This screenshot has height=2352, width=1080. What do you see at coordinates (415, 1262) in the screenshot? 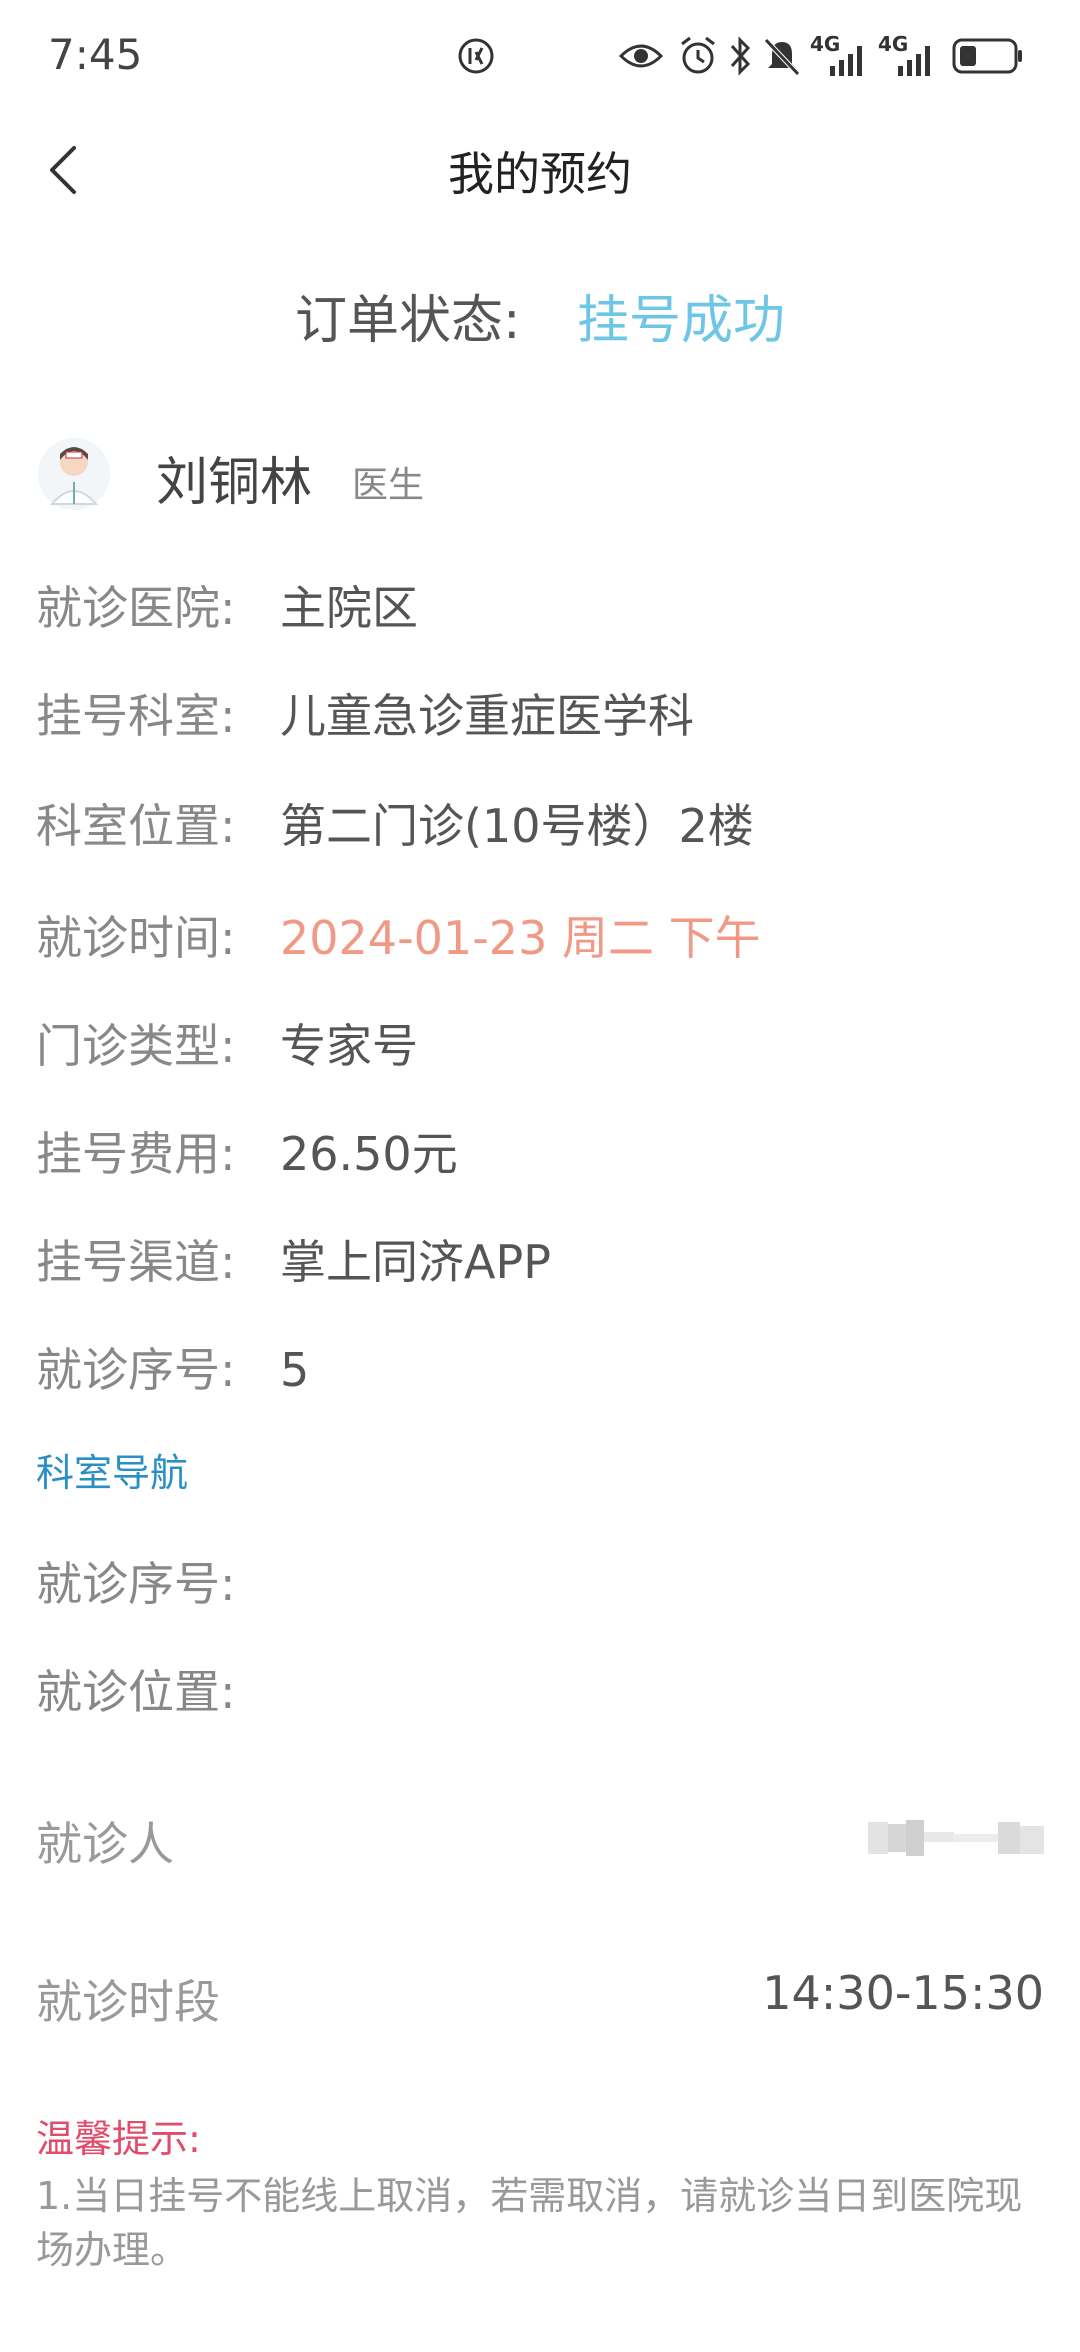
I see `channel-value: 掌上同济APP` at bounding box center [415, 1262].